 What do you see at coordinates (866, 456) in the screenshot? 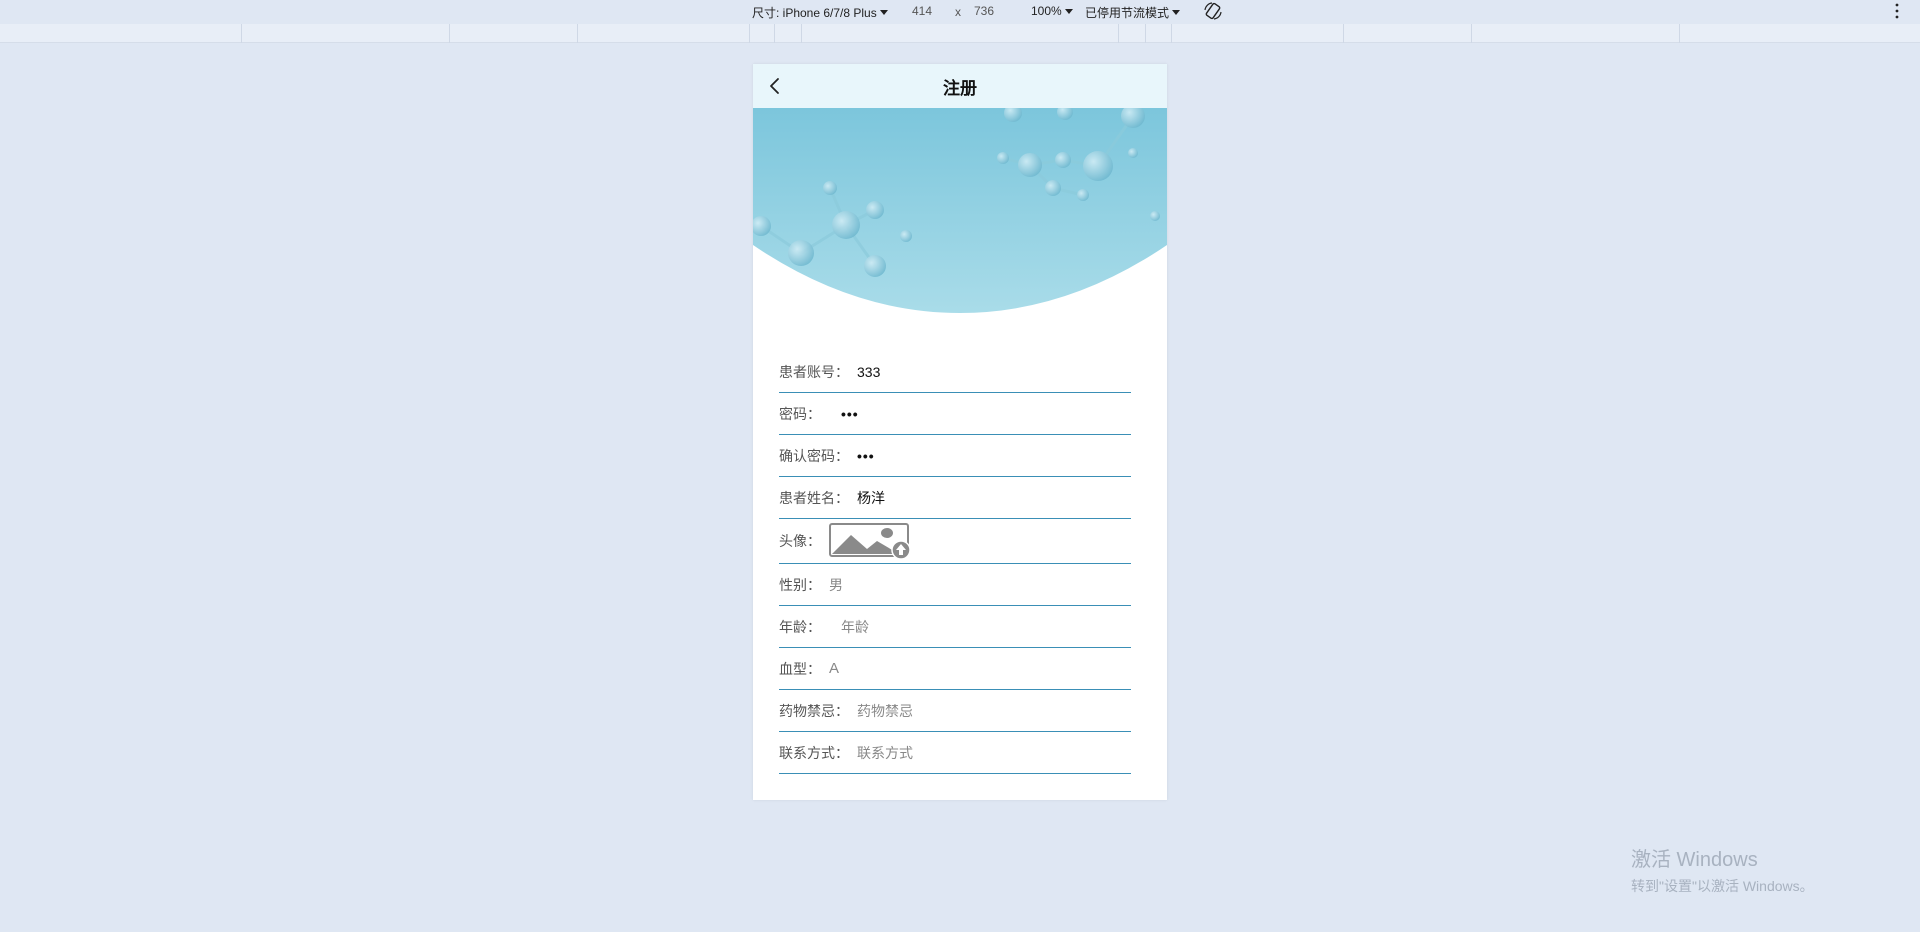
I see `confirm-password-input: •••` at bounding box center [866, 456].